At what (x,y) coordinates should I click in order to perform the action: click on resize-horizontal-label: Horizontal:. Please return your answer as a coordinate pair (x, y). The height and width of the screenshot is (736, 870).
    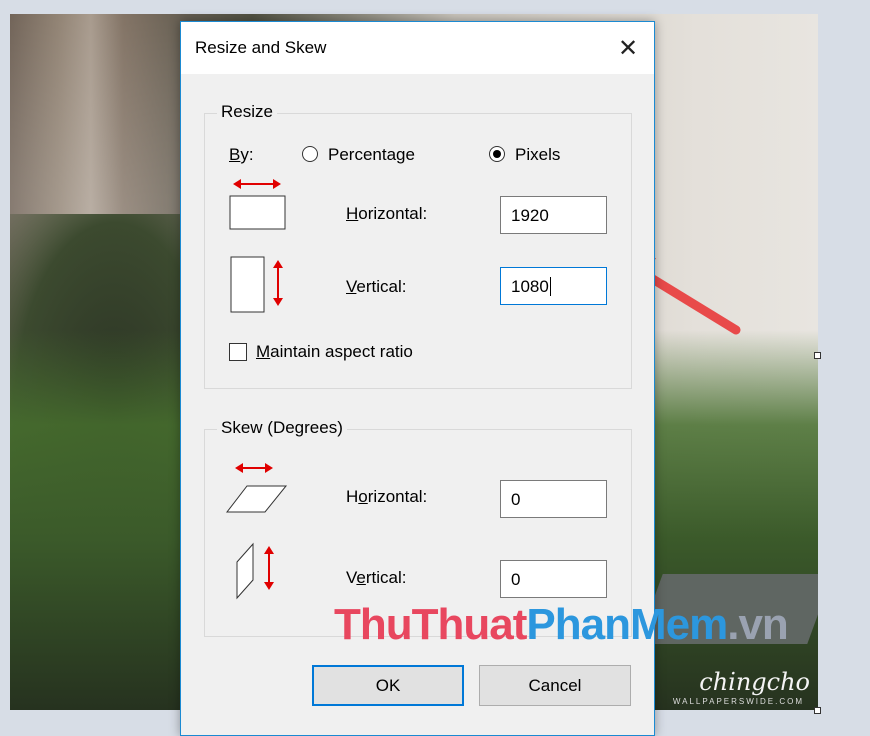
    Looking at the image, I should click on (387, 213).